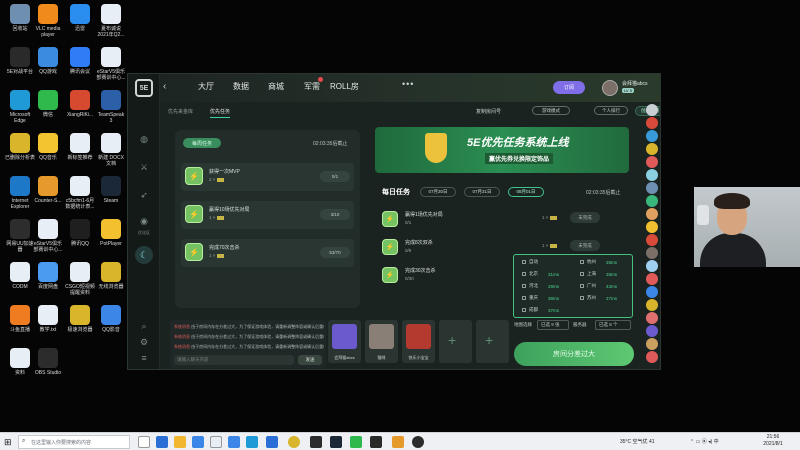  Describe the element at coordinates (312, 86) in the screenshot. I see `tab-3: 军需` at that location.